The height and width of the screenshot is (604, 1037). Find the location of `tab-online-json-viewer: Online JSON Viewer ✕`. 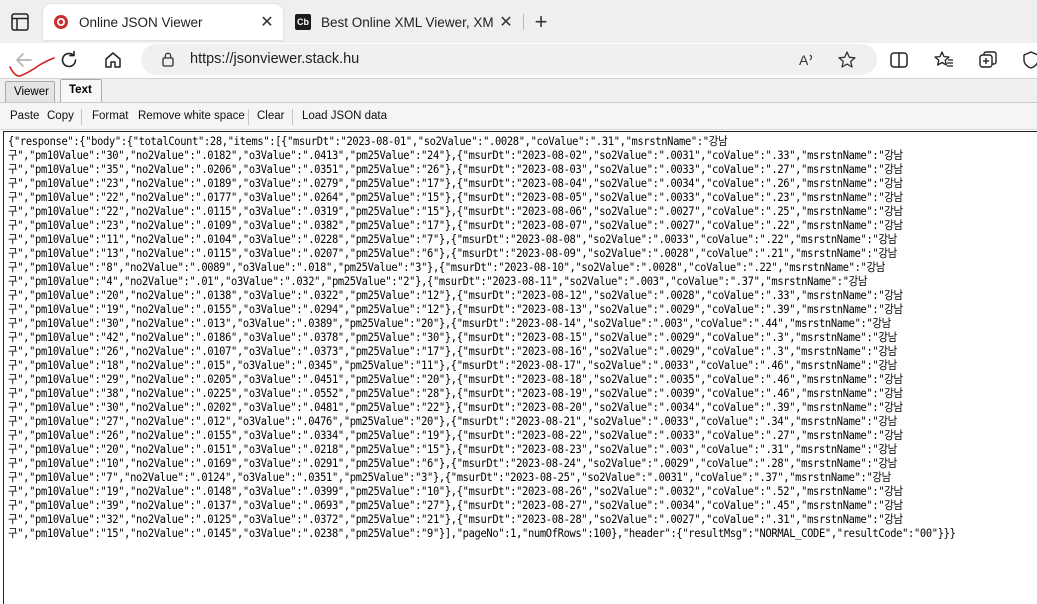

tab-online-json-viewer: Online JSON Viewer ✕ is located at coordinates (163, 22).